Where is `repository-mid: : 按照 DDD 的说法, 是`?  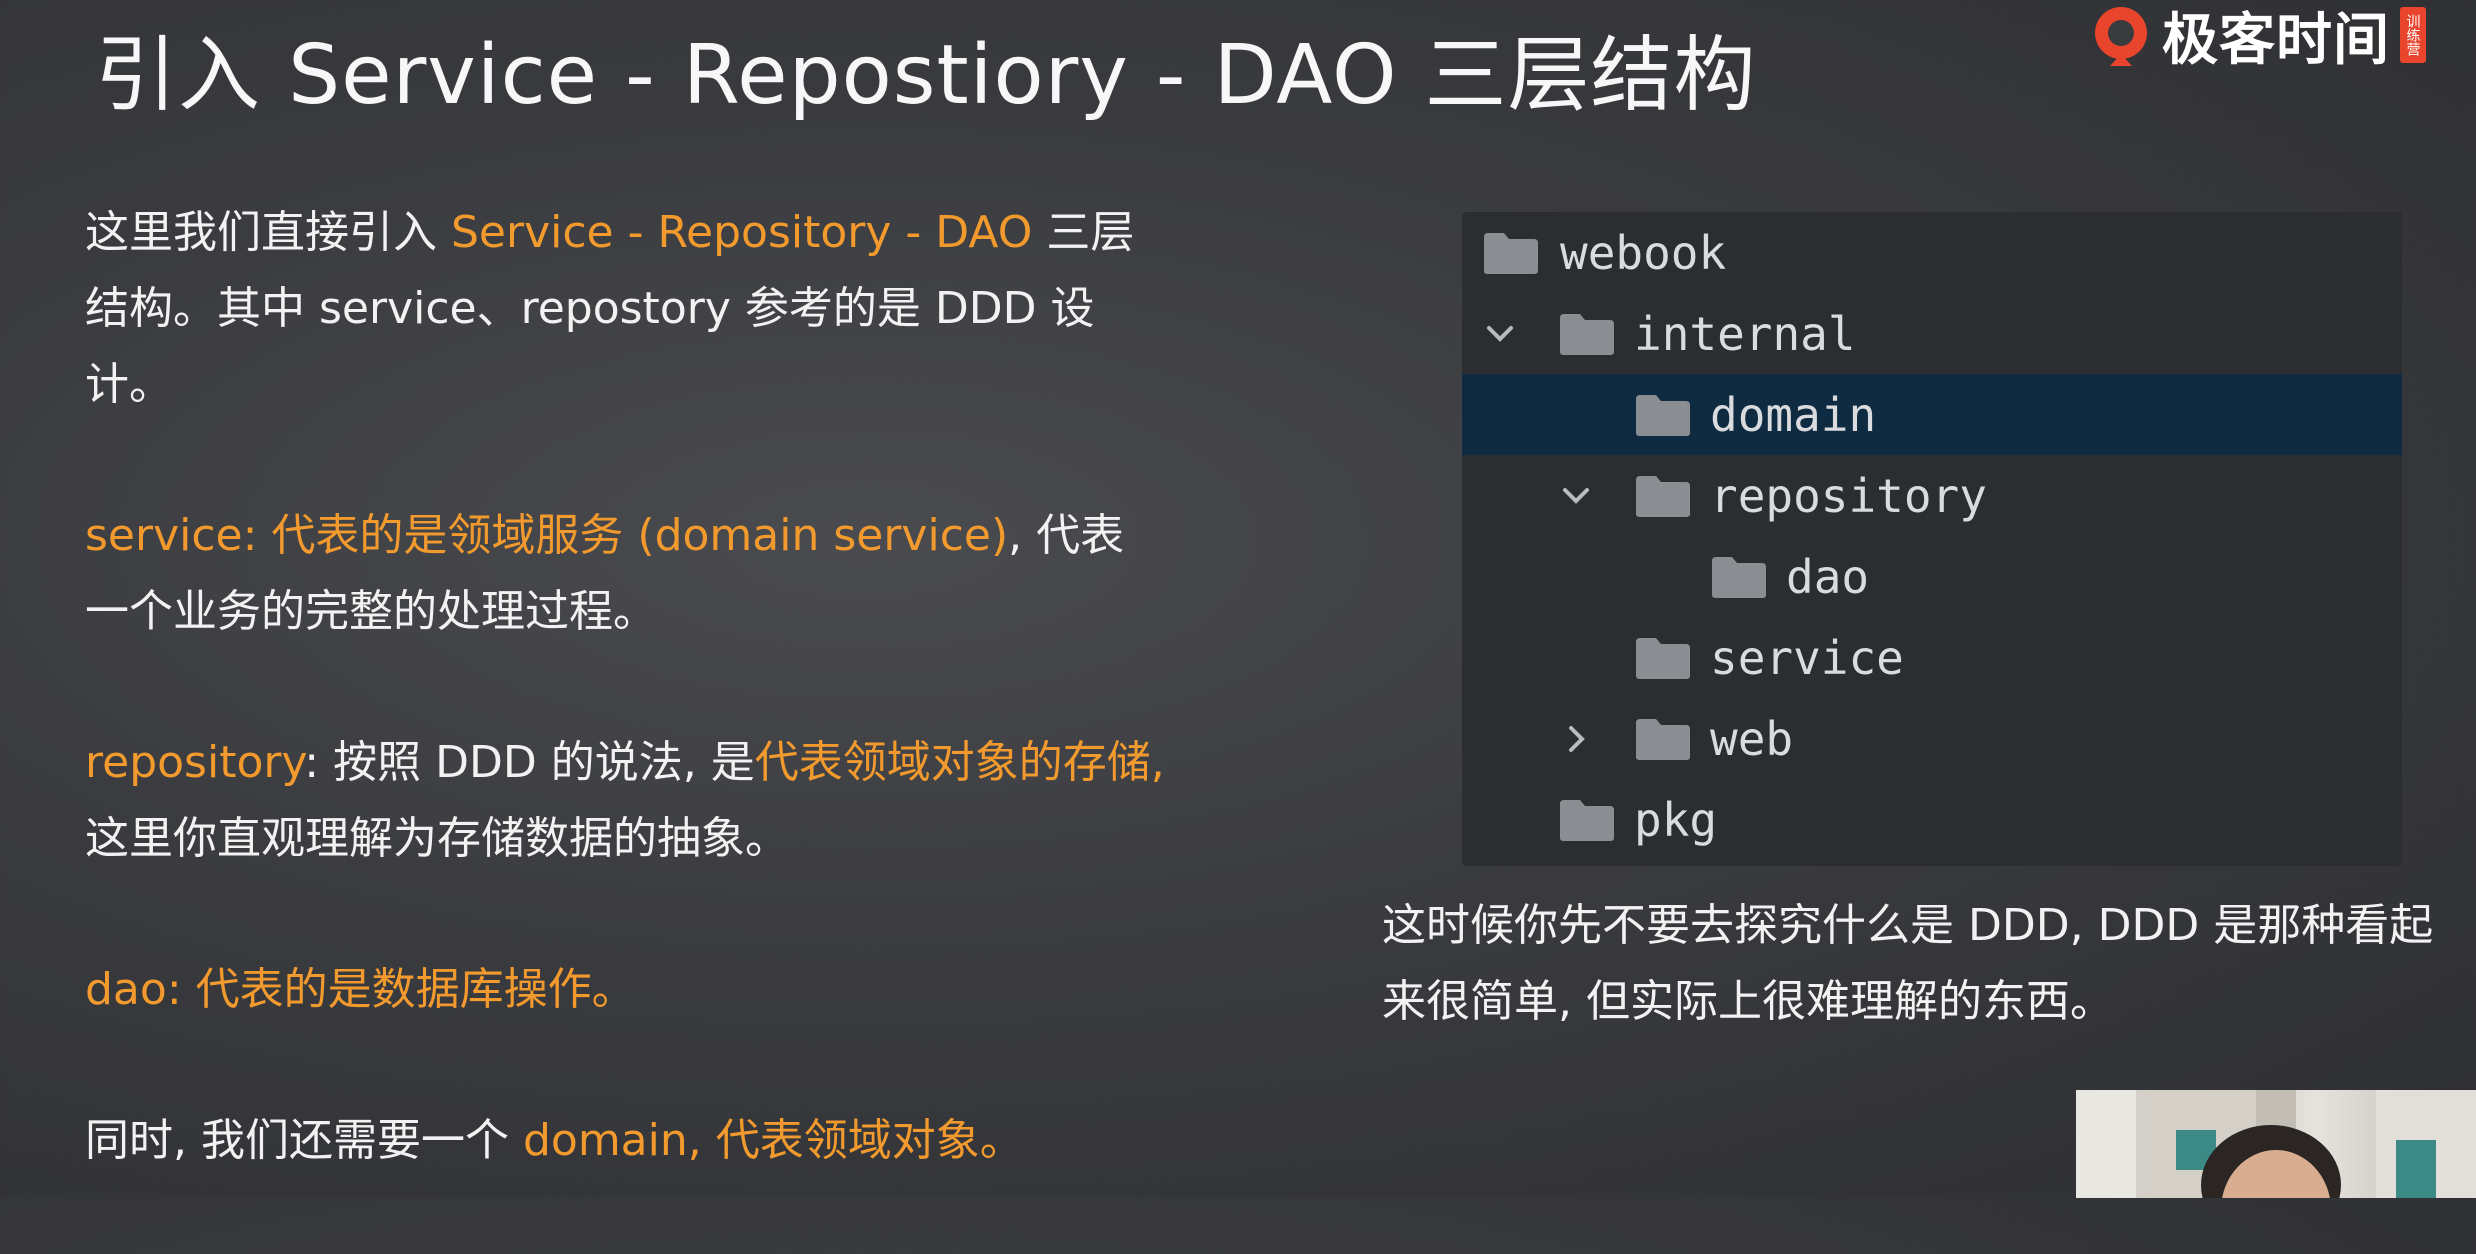 repository-mid: : 按照 DDD 的说法, 是 is located at coordinates (529, 762).